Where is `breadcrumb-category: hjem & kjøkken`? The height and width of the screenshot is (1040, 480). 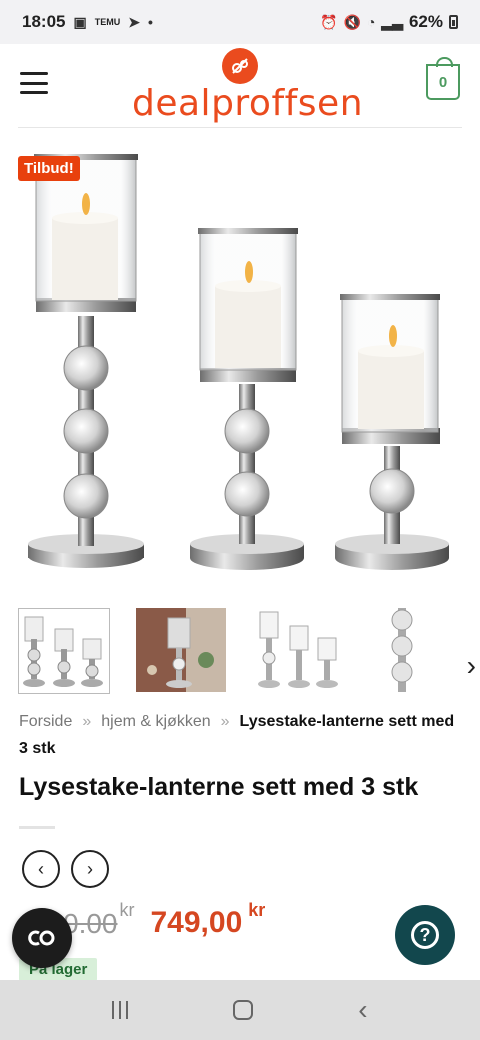 breadcrumb-category: hjem & kjøkken is located at coordinates (155, 721).